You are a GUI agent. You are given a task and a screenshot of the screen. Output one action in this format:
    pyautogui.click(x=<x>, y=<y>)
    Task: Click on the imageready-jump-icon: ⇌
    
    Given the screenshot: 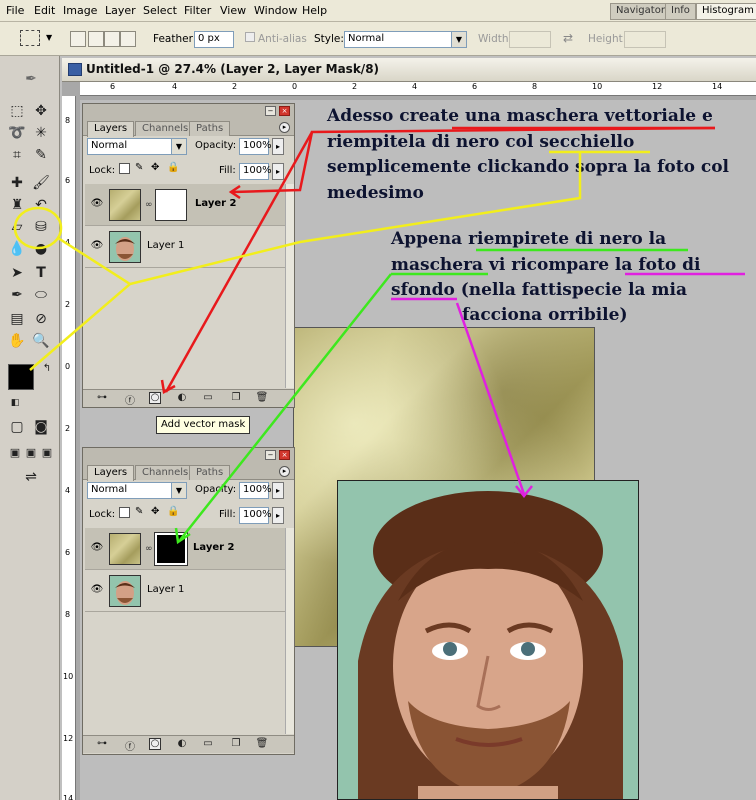 What is the action you would take?
    pyautogui.click(x=31, y=477)
    